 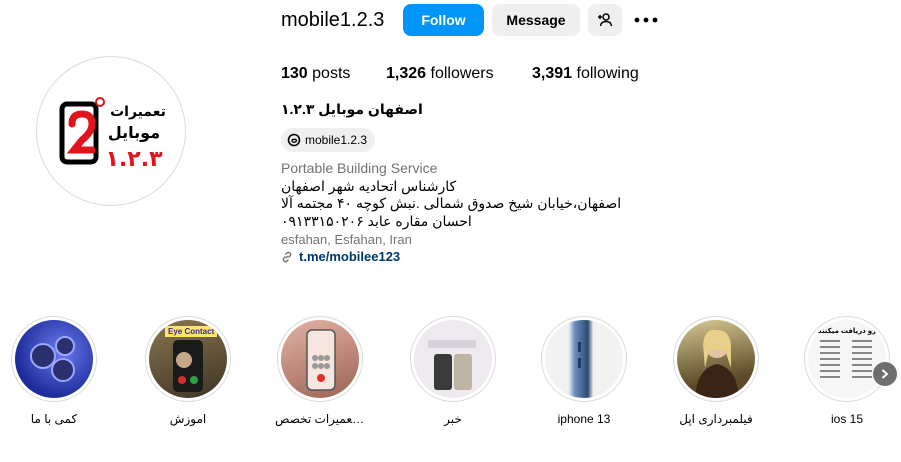 I want to click on chevron-right-icon, so click(x=885, y=374).